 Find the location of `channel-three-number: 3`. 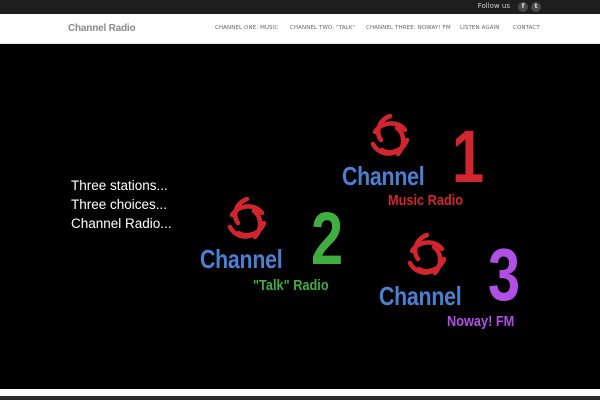

channel-three-number: 3 is located at coordinates (504, 274).